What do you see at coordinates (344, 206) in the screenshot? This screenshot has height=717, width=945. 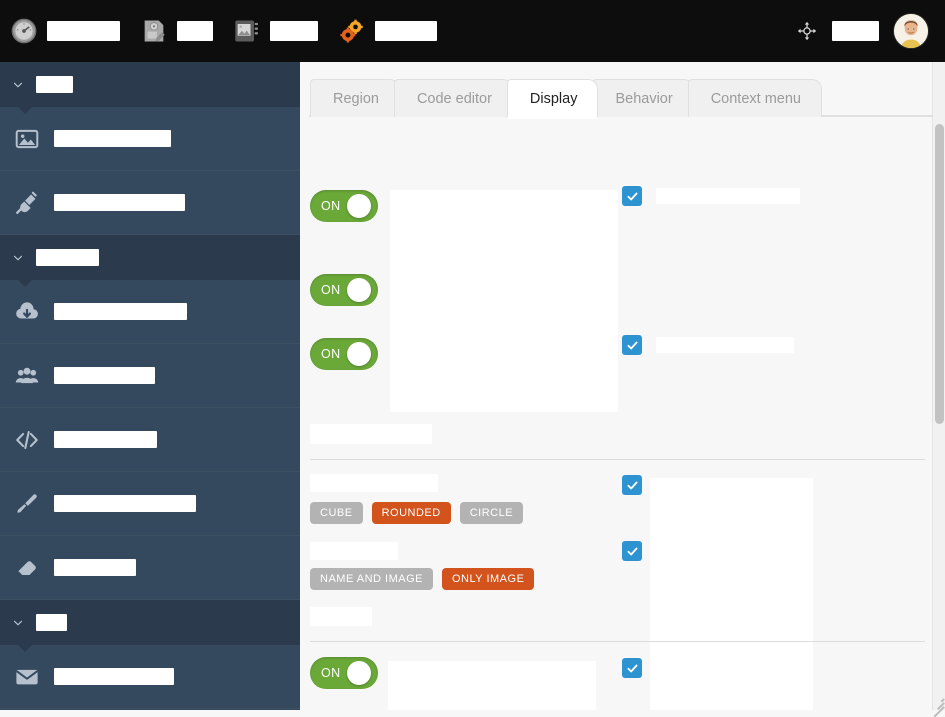 I see `toggle-switch-1: ON` at bounding box center [344, 206].